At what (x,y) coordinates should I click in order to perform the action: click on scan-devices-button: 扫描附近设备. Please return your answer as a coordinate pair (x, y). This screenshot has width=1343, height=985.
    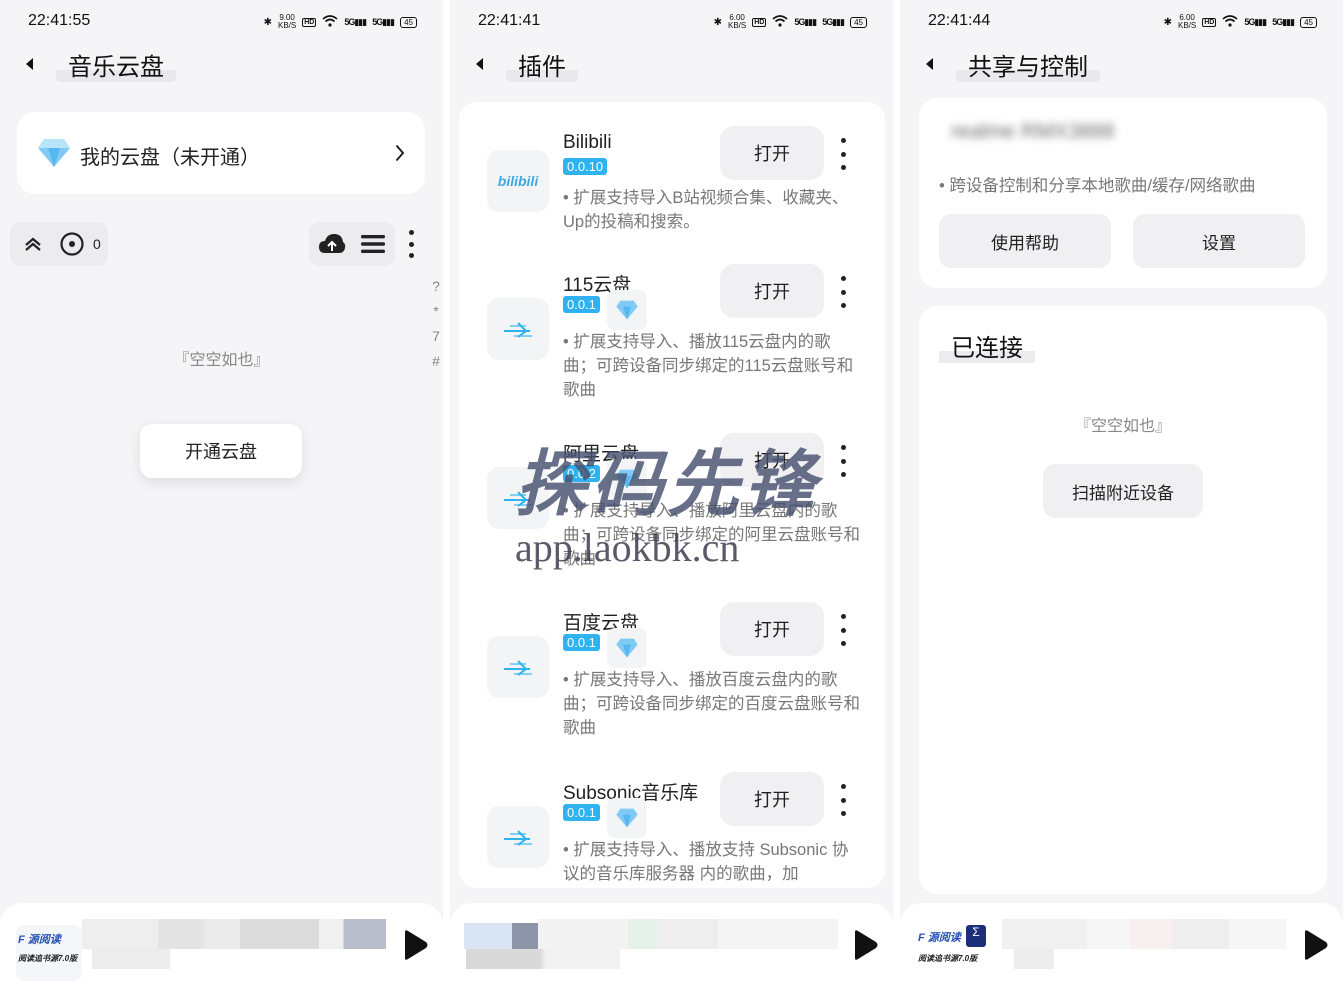
    Looking at the image, I should click on (1123, 491).